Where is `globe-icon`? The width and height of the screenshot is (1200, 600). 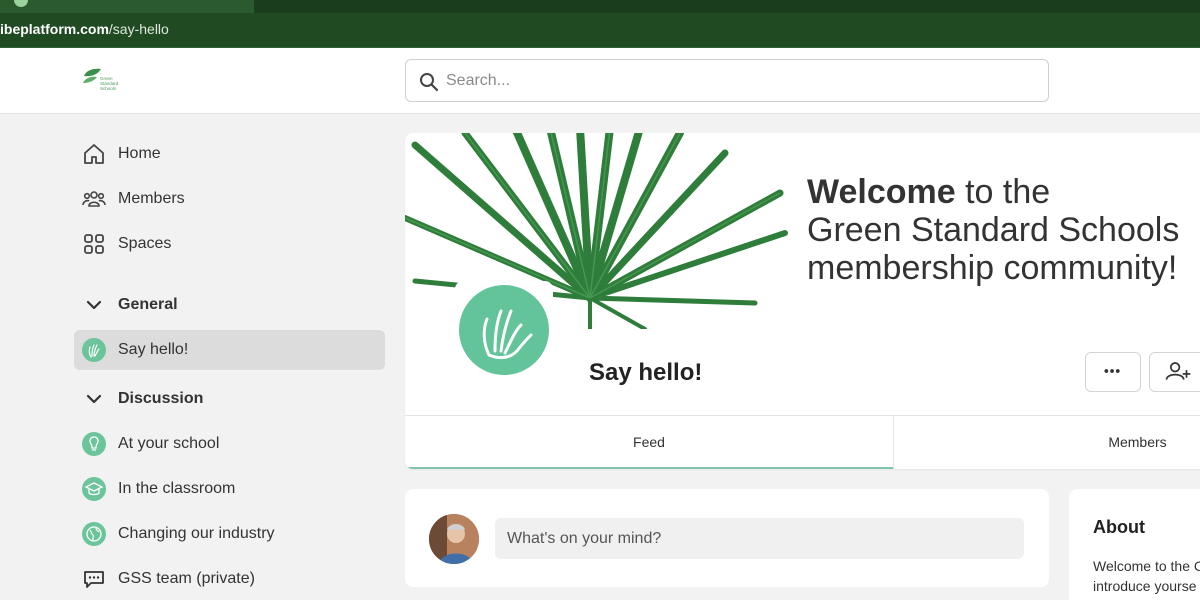 globe-icon is located at coordinates (94, 534).